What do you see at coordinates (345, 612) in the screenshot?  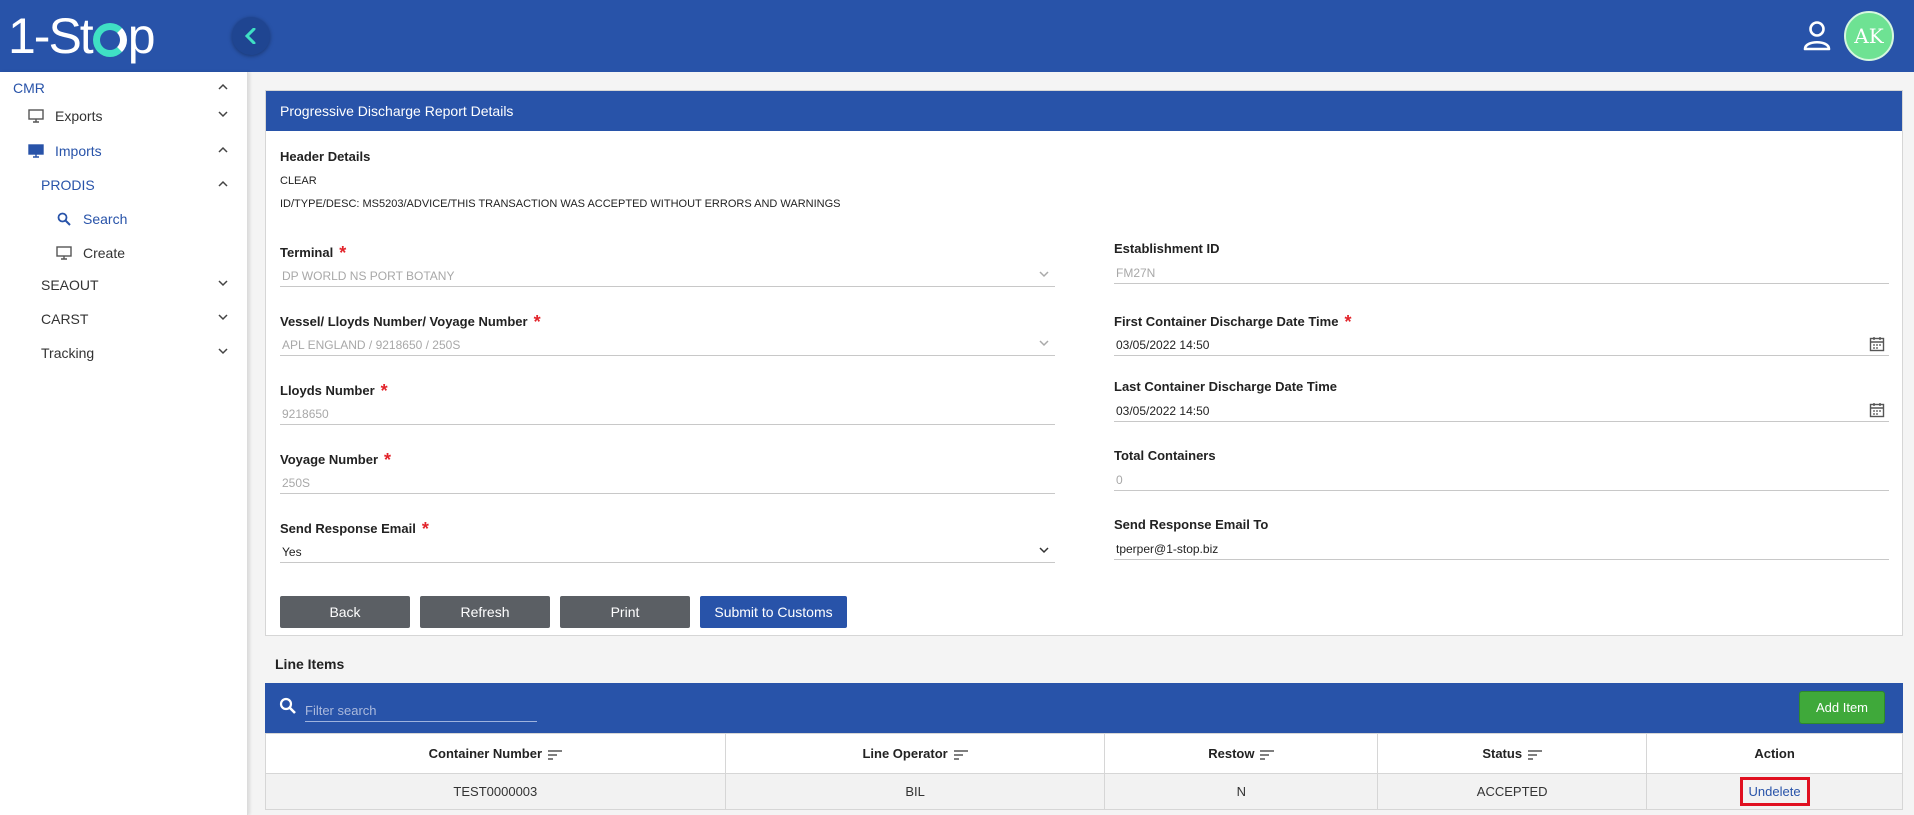 I see `back-button: Back` at bounding box center [345, 612].